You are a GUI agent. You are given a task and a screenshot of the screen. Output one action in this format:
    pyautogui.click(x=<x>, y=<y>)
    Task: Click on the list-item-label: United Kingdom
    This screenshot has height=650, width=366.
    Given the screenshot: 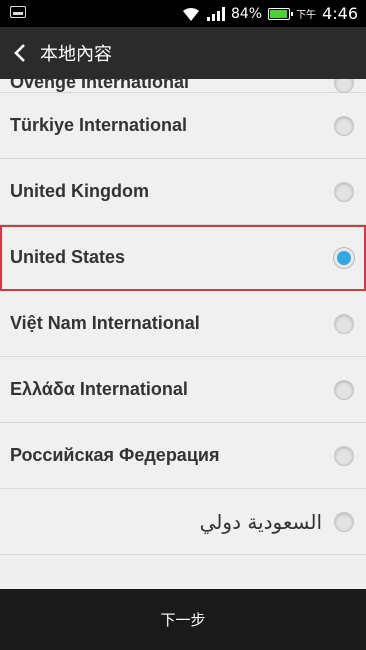 What is the action you would take?
    pyautogui.click(x=79, y=191)
    